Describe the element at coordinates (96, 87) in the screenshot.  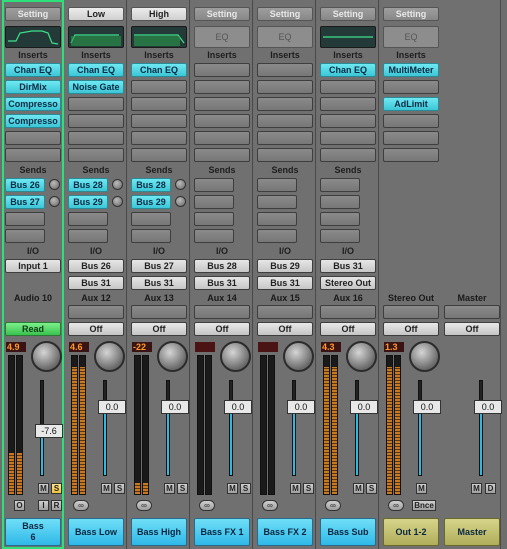
I see `insert-slot-2: Noise Gate` at that location.